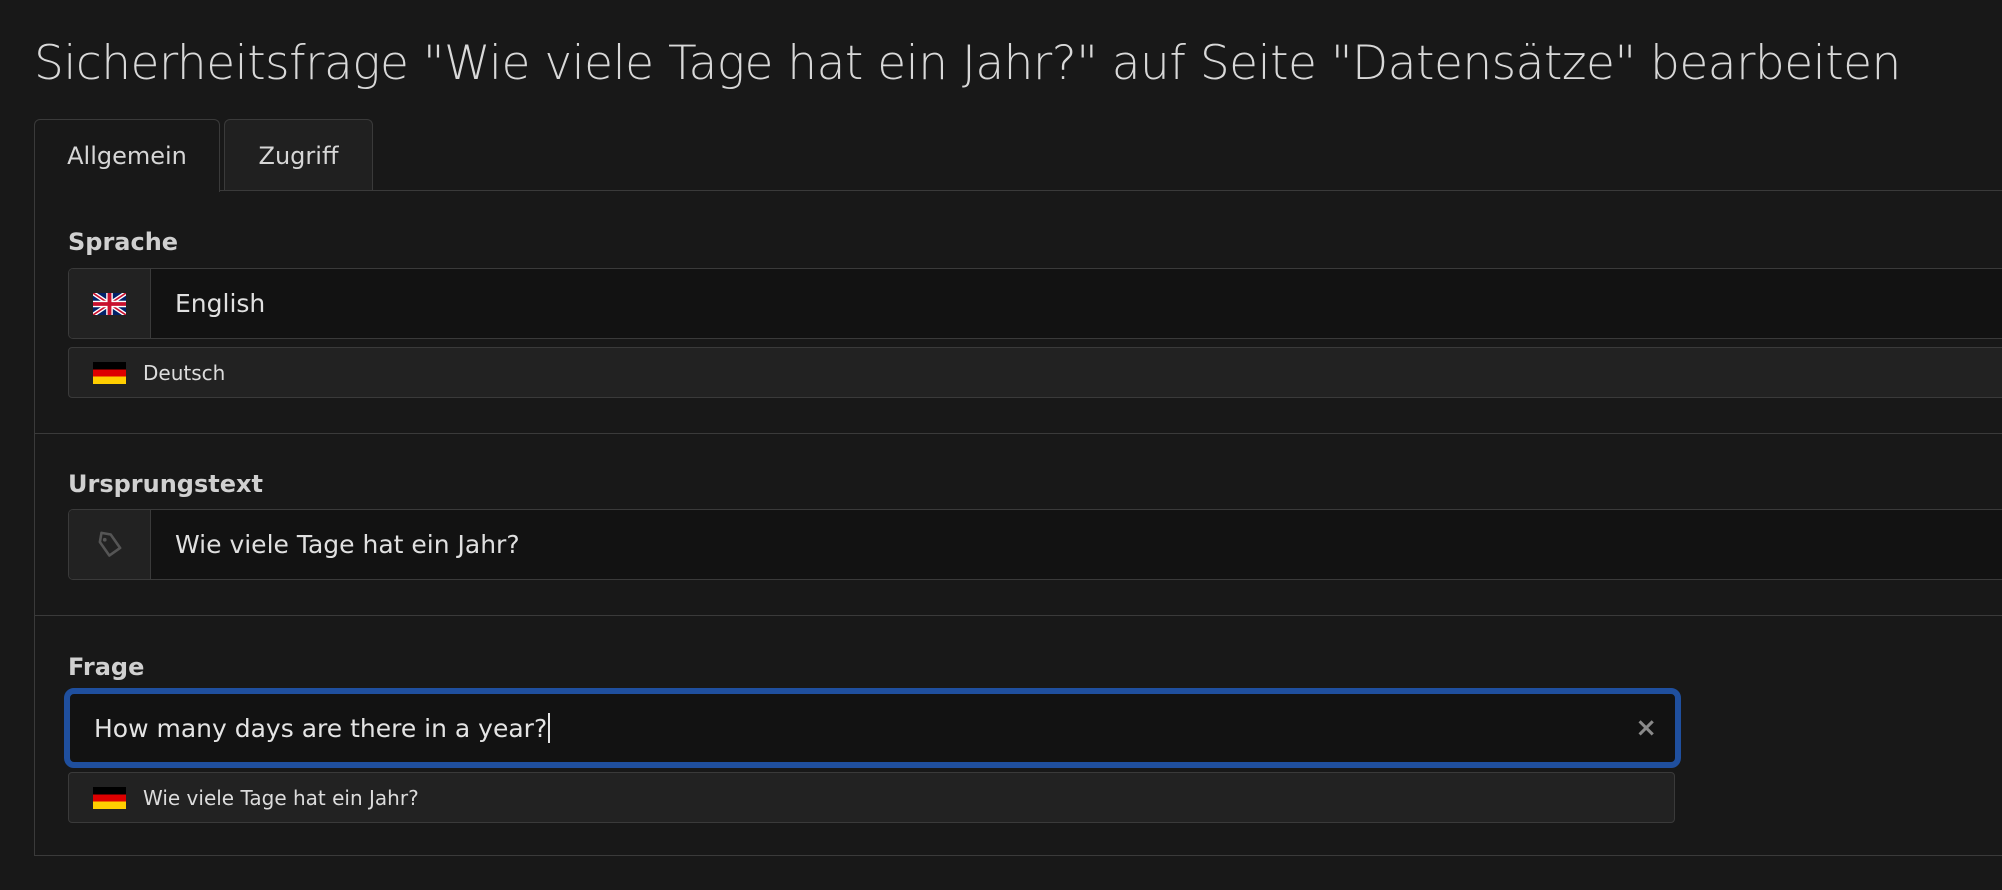 The width and height of the screenshot is (2002, 890). I want to click on tab-general-label: Allgemein, so click(127, 156).